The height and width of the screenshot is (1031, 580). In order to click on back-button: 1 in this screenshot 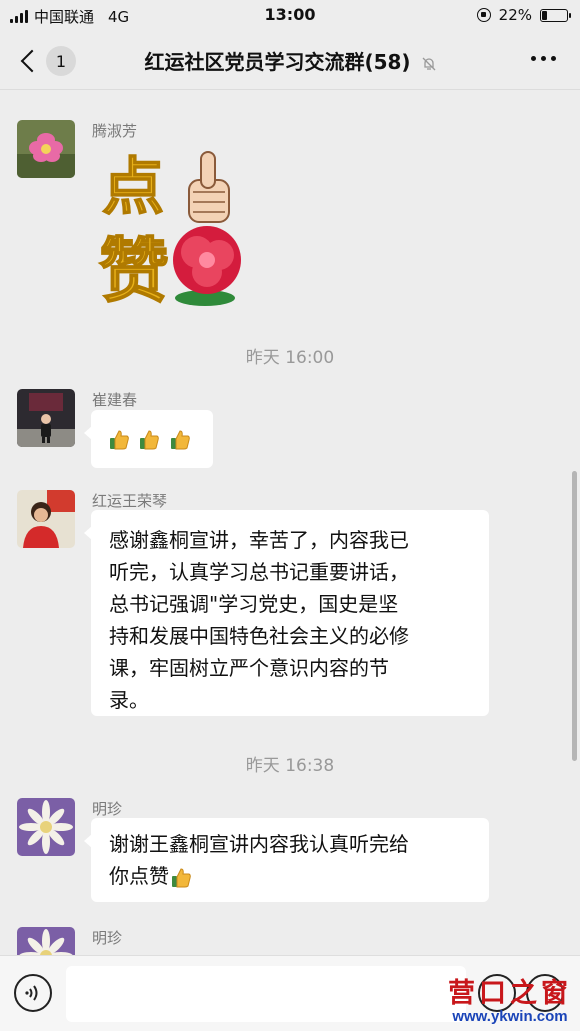, I will do `click(48, 61)`.